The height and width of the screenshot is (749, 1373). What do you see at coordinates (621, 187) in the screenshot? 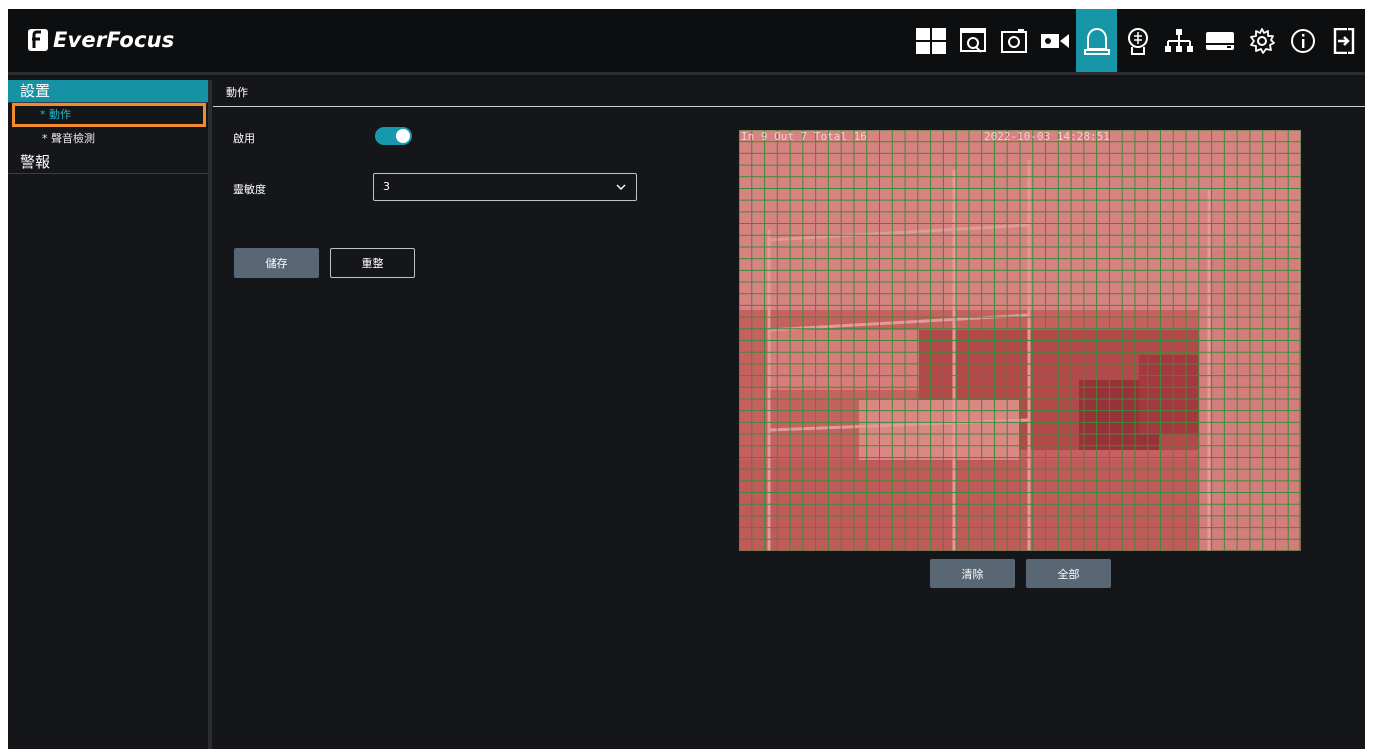
I see `chevron-down-icon` at bounding box center [621, 187].